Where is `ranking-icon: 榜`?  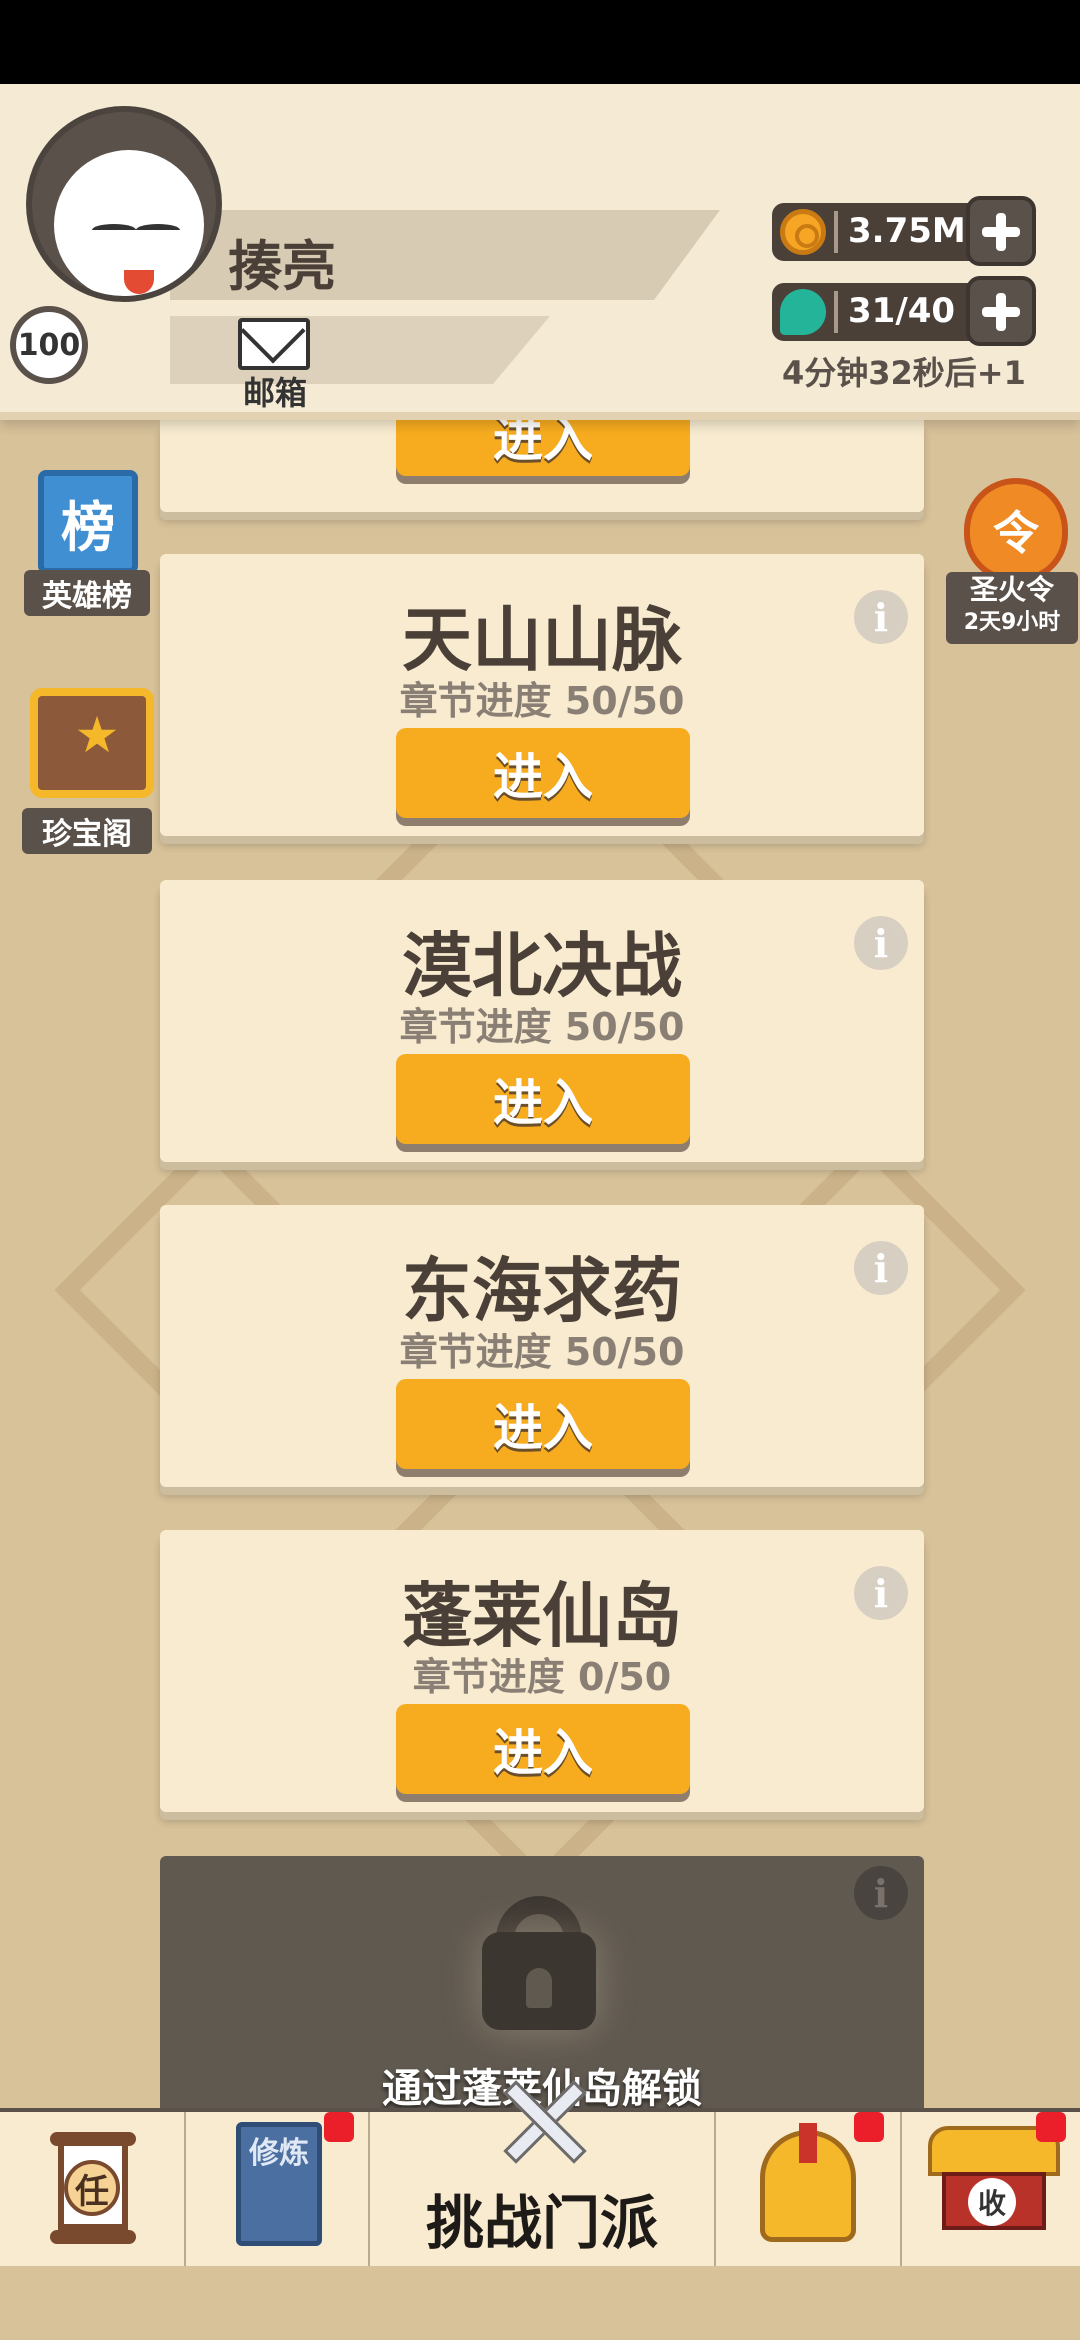 ranking-icon: 榜 is located at coordinates (88, 522).